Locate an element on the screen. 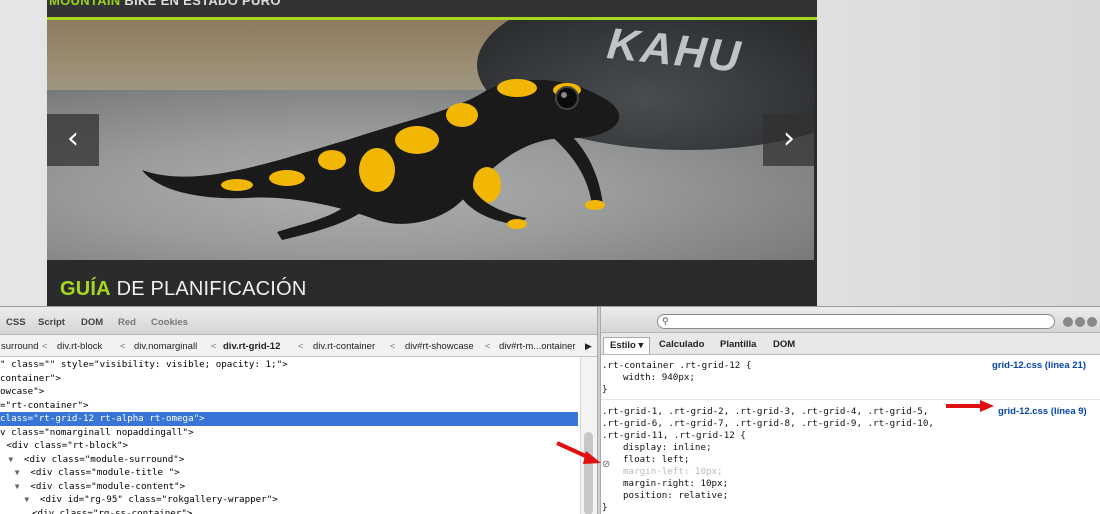 The width and height of the screenshot is (1100, 514). scrollbar-thumb is located at coordinates (588, 473).